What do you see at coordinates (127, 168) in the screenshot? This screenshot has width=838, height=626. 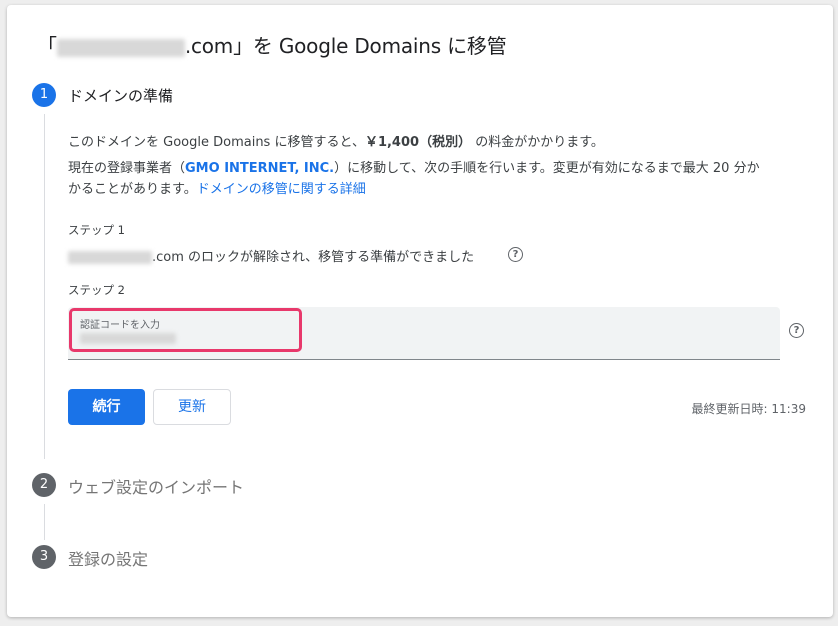 I see `registrar-prefix: 現在の登録事業者（` at bounding box center [127, 168].